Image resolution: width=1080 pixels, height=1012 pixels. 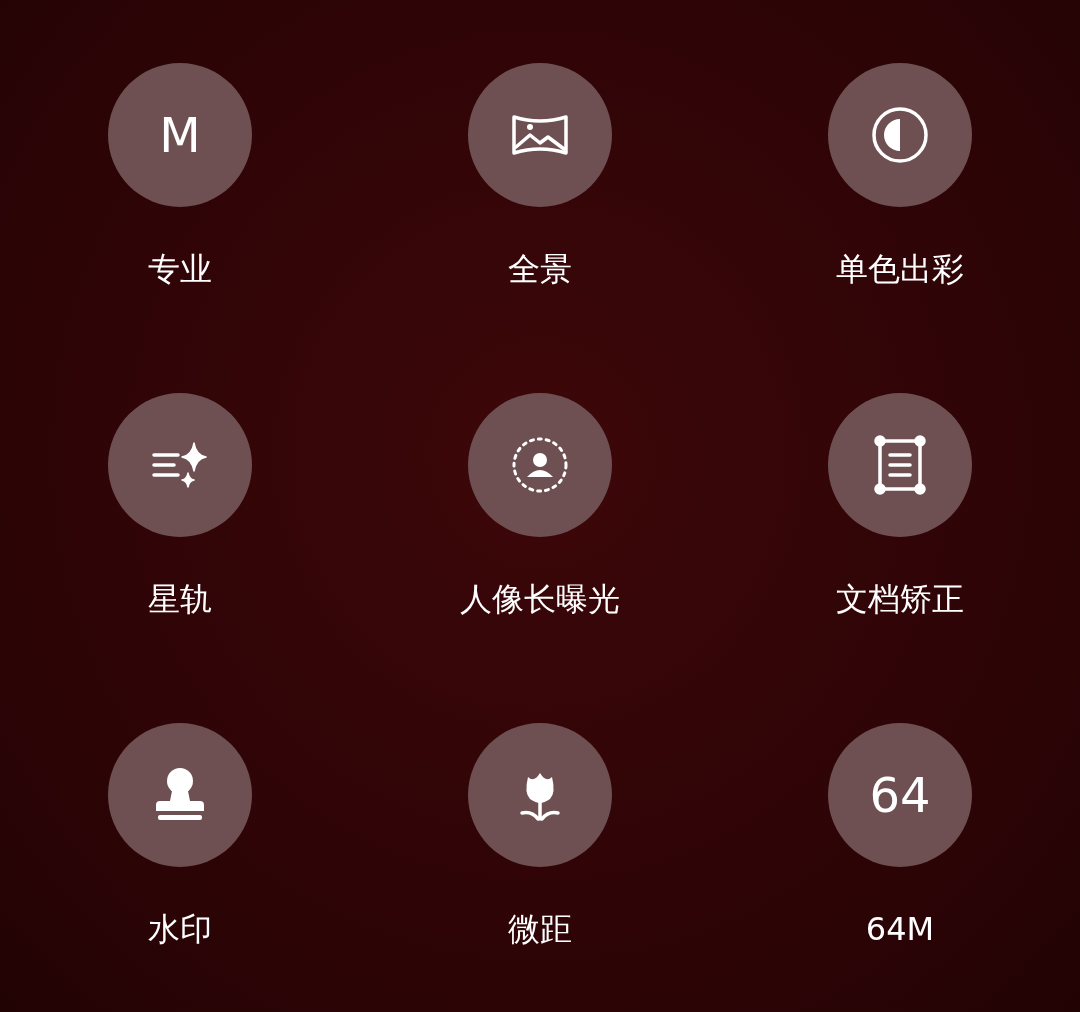 What do you see at coordinates (900, 929) in the screenshot?
I see `mode-label: 64M` at bounding box center [900, 929].